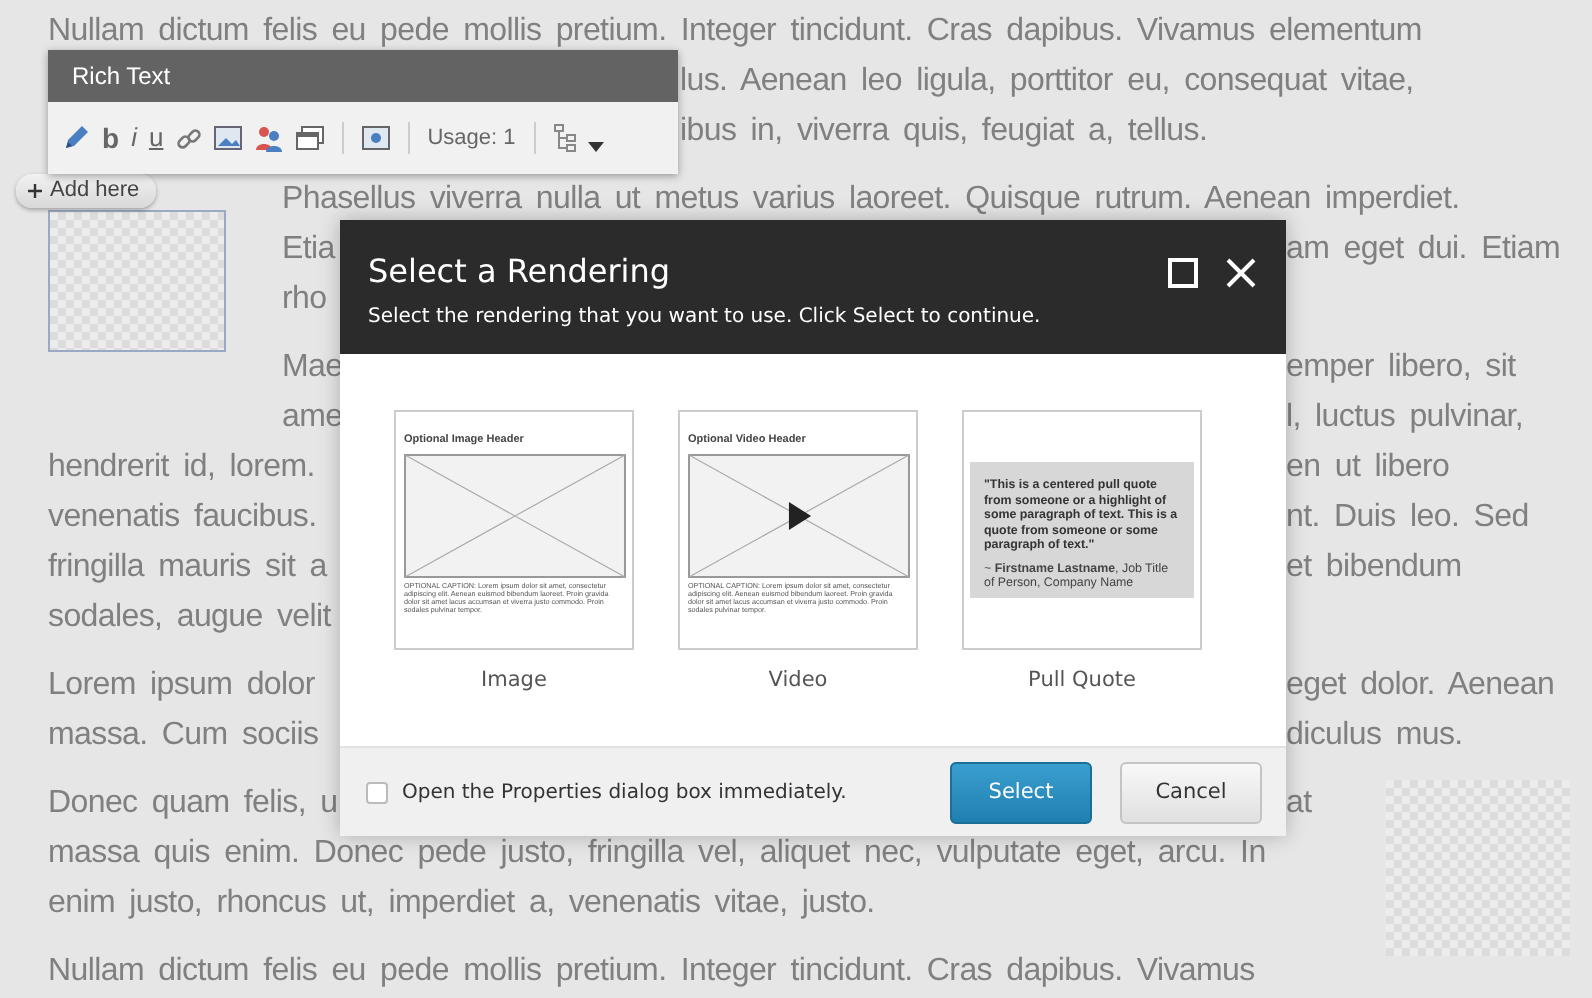  What do you see at coordinates (137, 281) in the screenshot?
I see `image-placeholder` at bounding box center [137, 281].